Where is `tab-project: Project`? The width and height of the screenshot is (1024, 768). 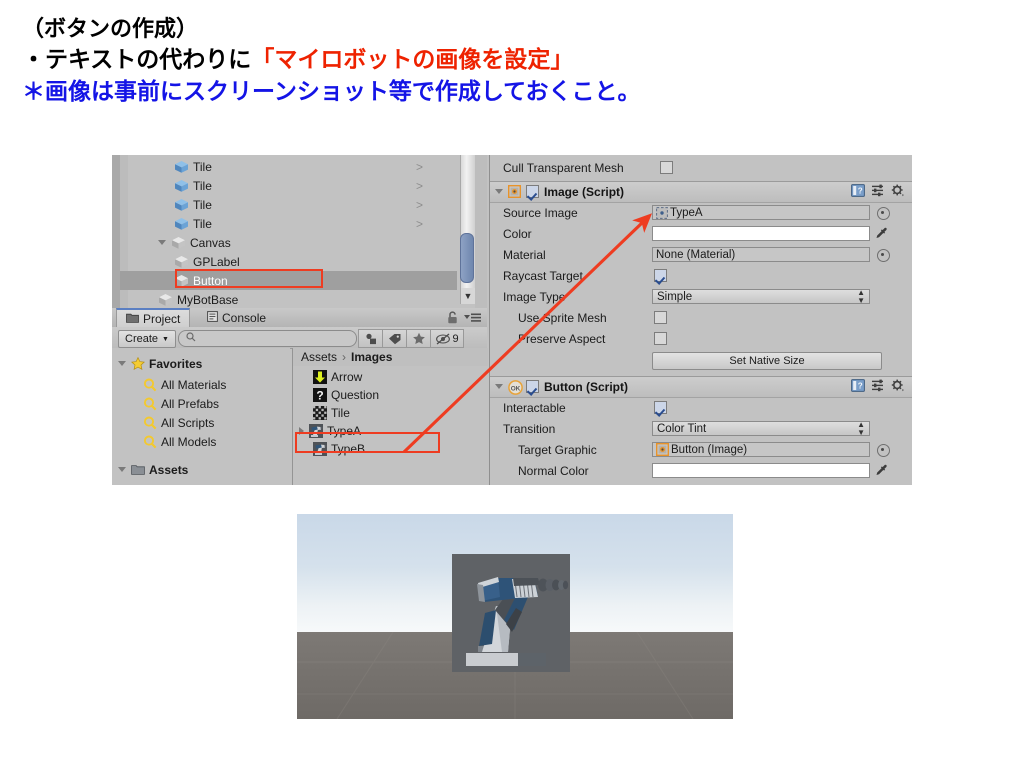 tab-project: Project is located at coordinates (153, 317).